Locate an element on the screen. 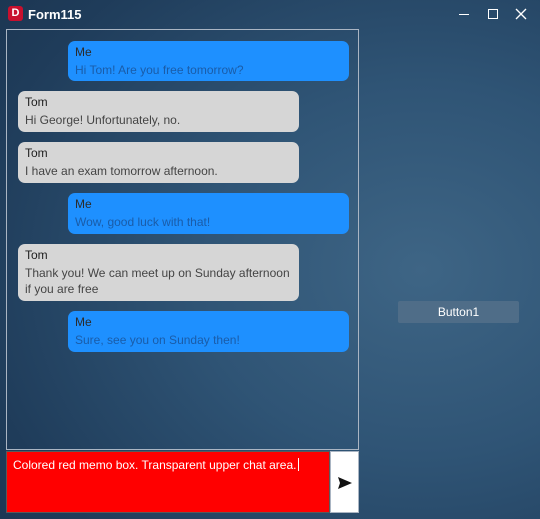 The width and height of the screenshot is (540, 519). minimize-icon is located at coordinates (464, 14).